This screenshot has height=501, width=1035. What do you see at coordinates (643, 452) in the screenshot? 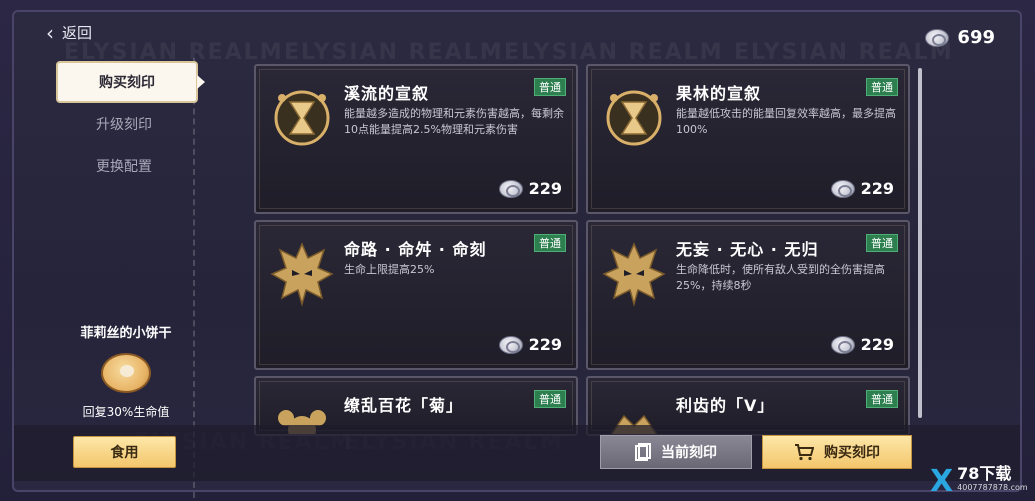
I see `document-icon` at bounding box center [643, 452].